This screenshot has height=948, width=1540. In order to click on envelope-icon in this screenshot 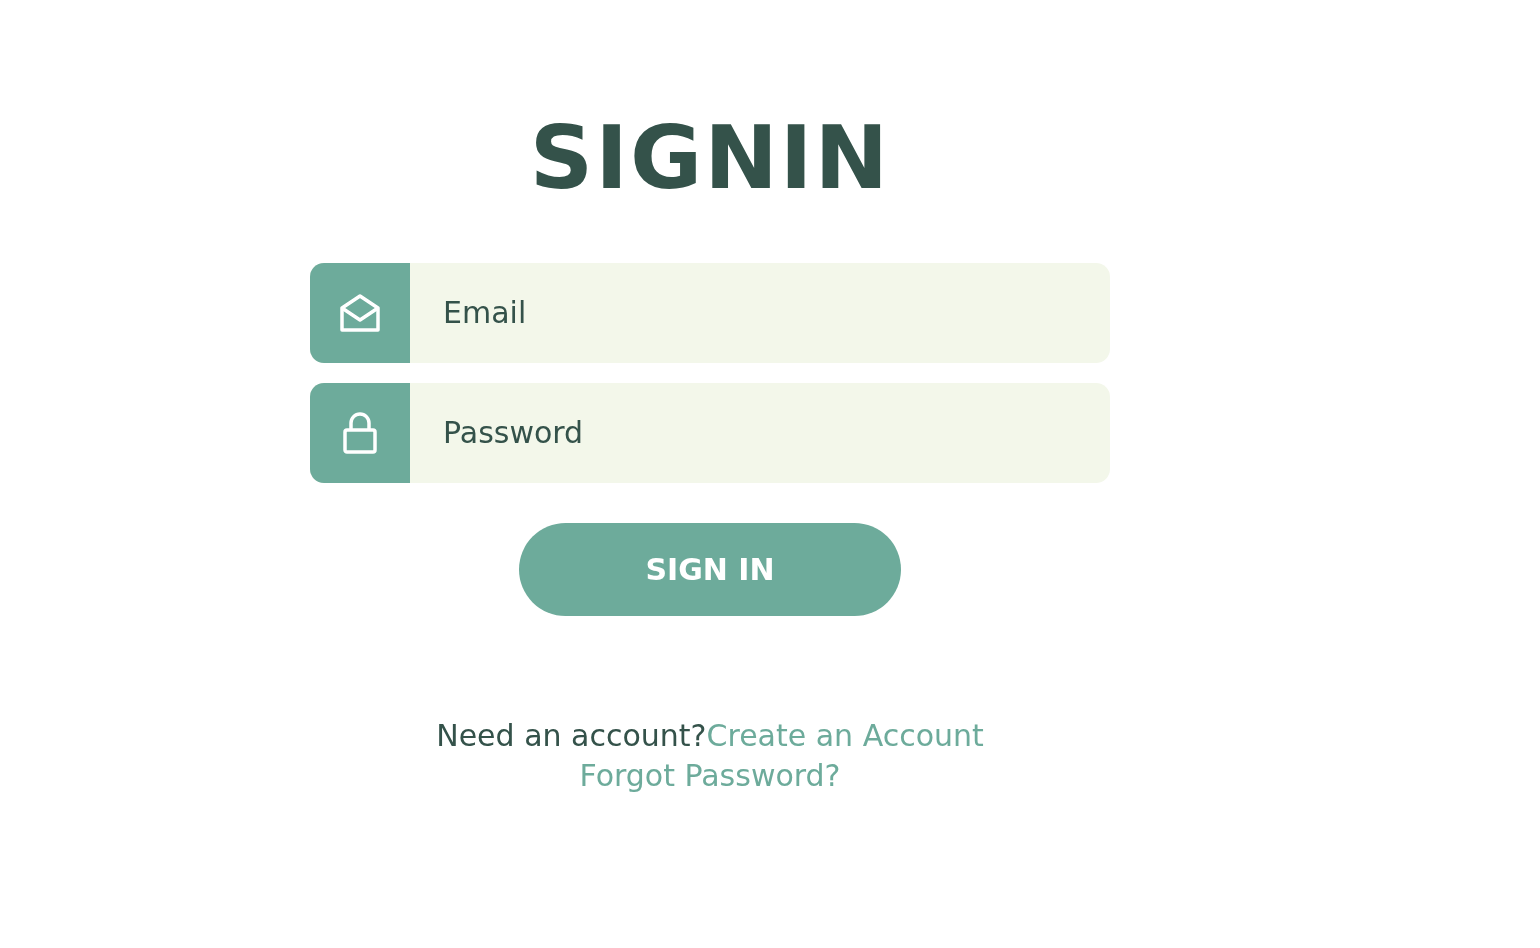, I will do `click(360, 312)`.